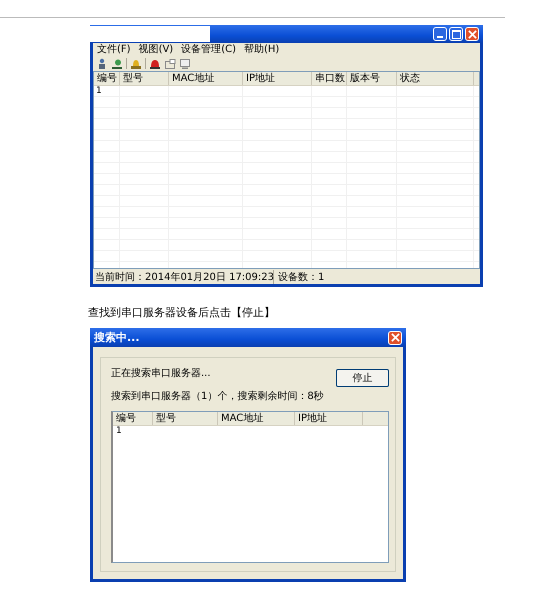  I want to click on column-header: 版本号, so click(372, 78).